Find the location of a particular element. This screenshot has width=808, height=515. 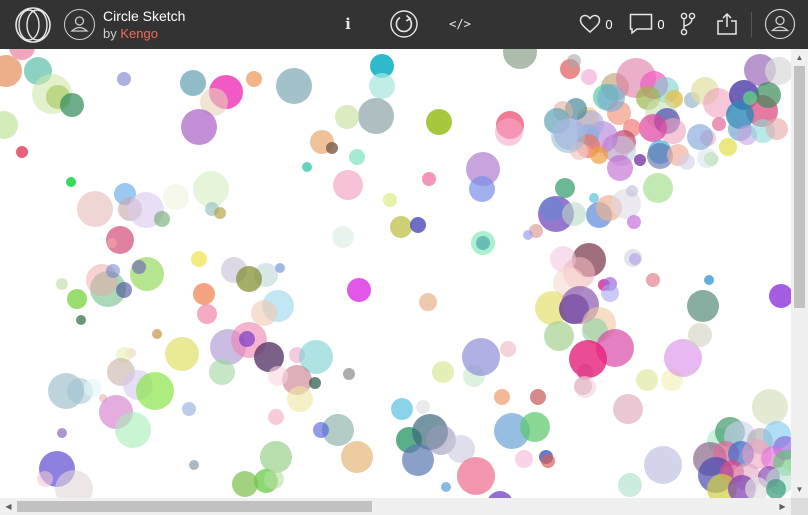

code-icon: </> is located at coordinates (460, 24).